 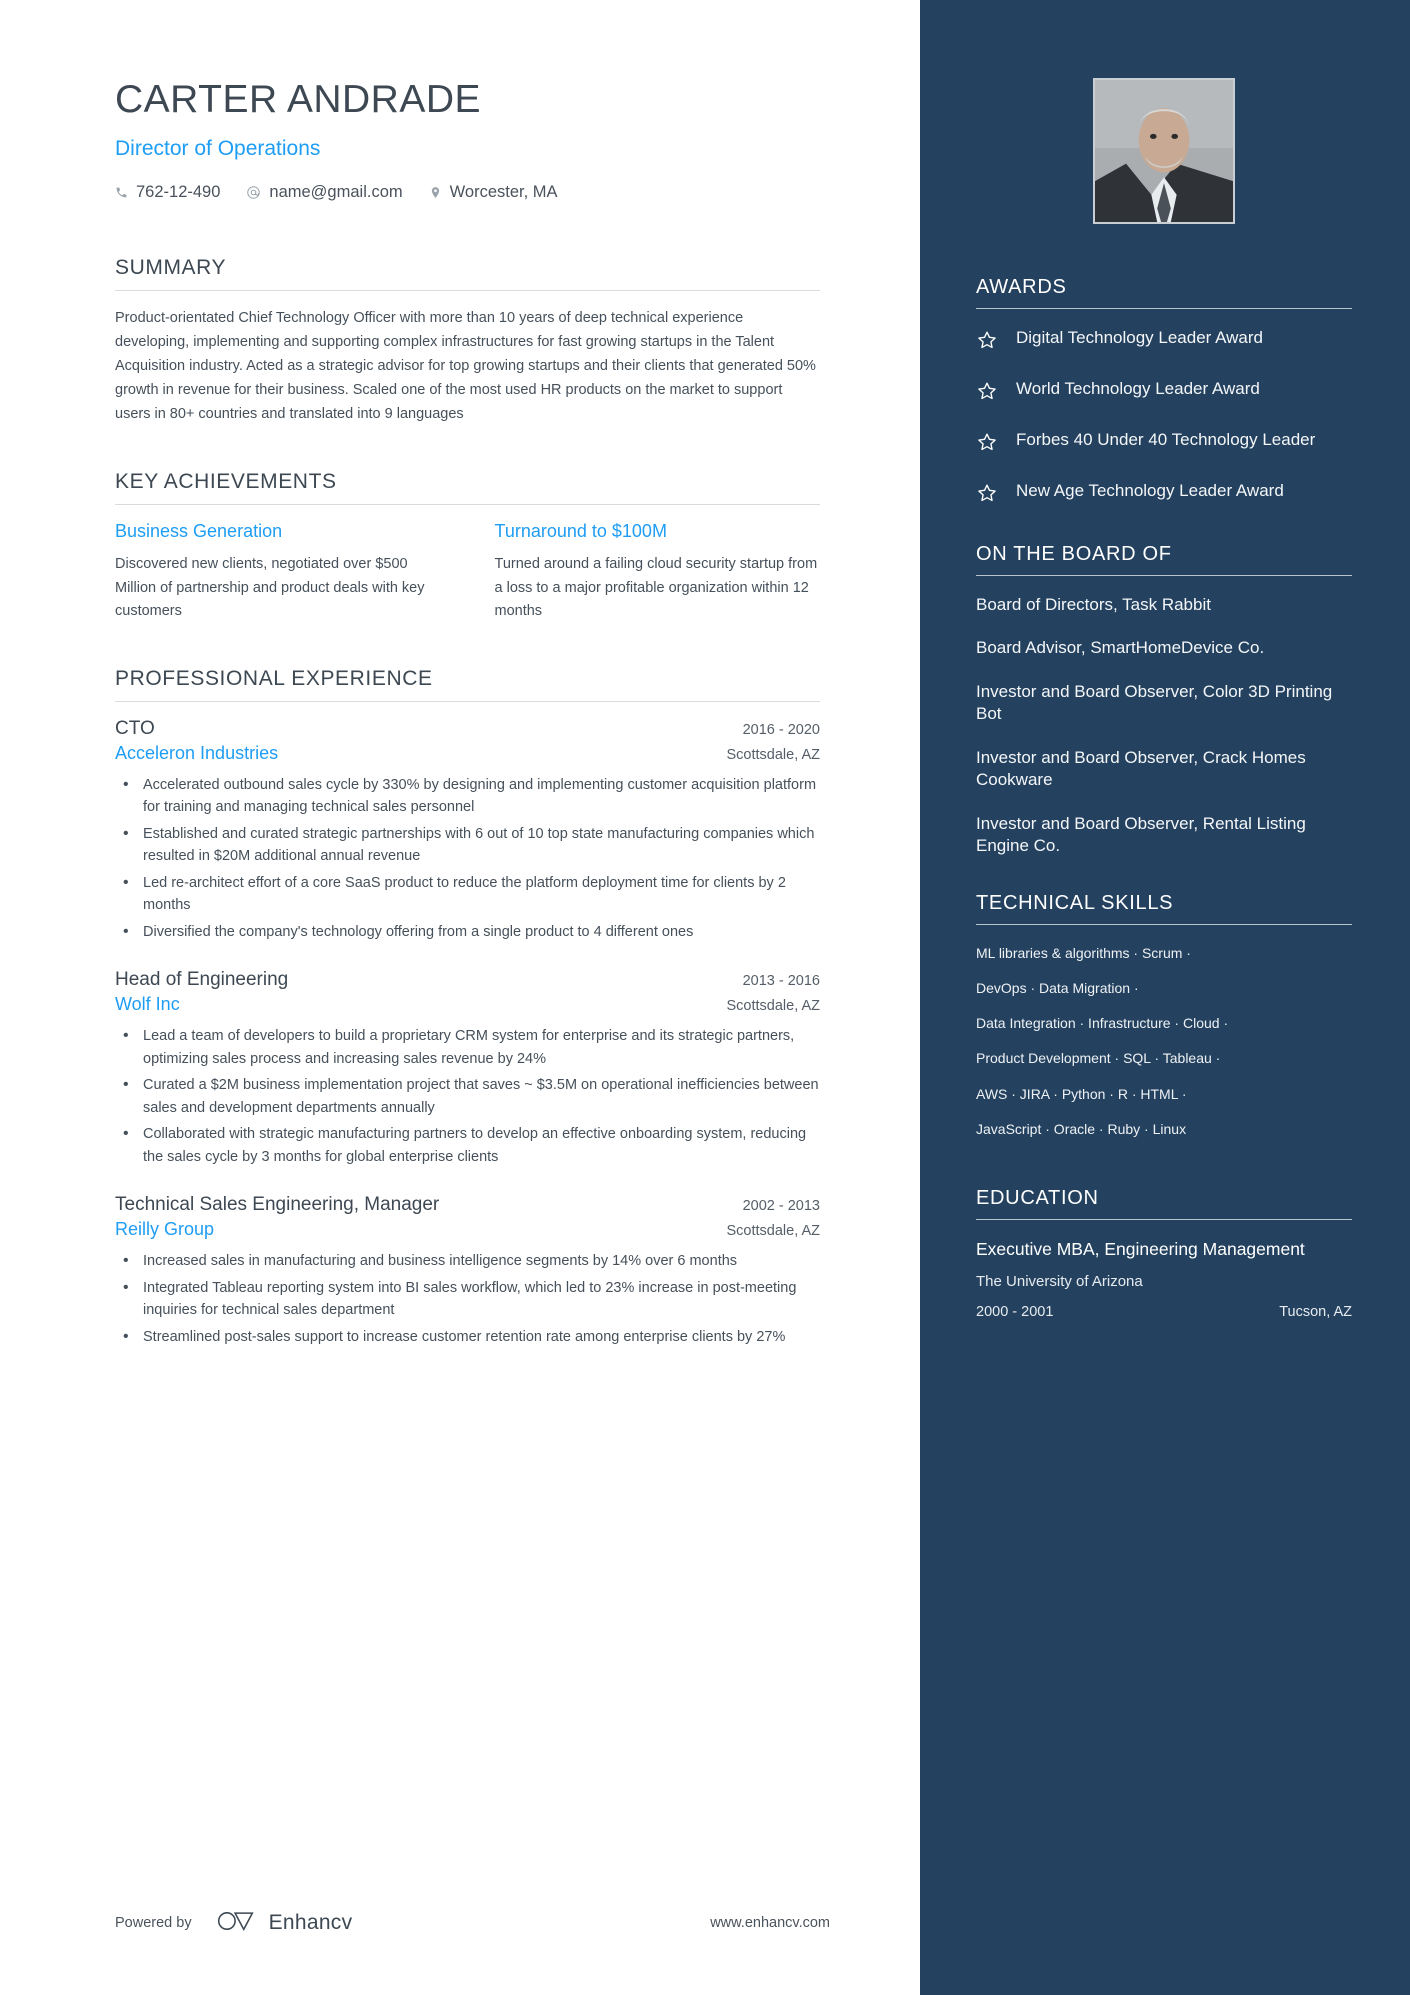 What do you see at coordinates (1166, 439) in the screenshot?
I see `award-text: Forbes 40 Under 40 Technology Leader` at bounding box center [1166, 439].